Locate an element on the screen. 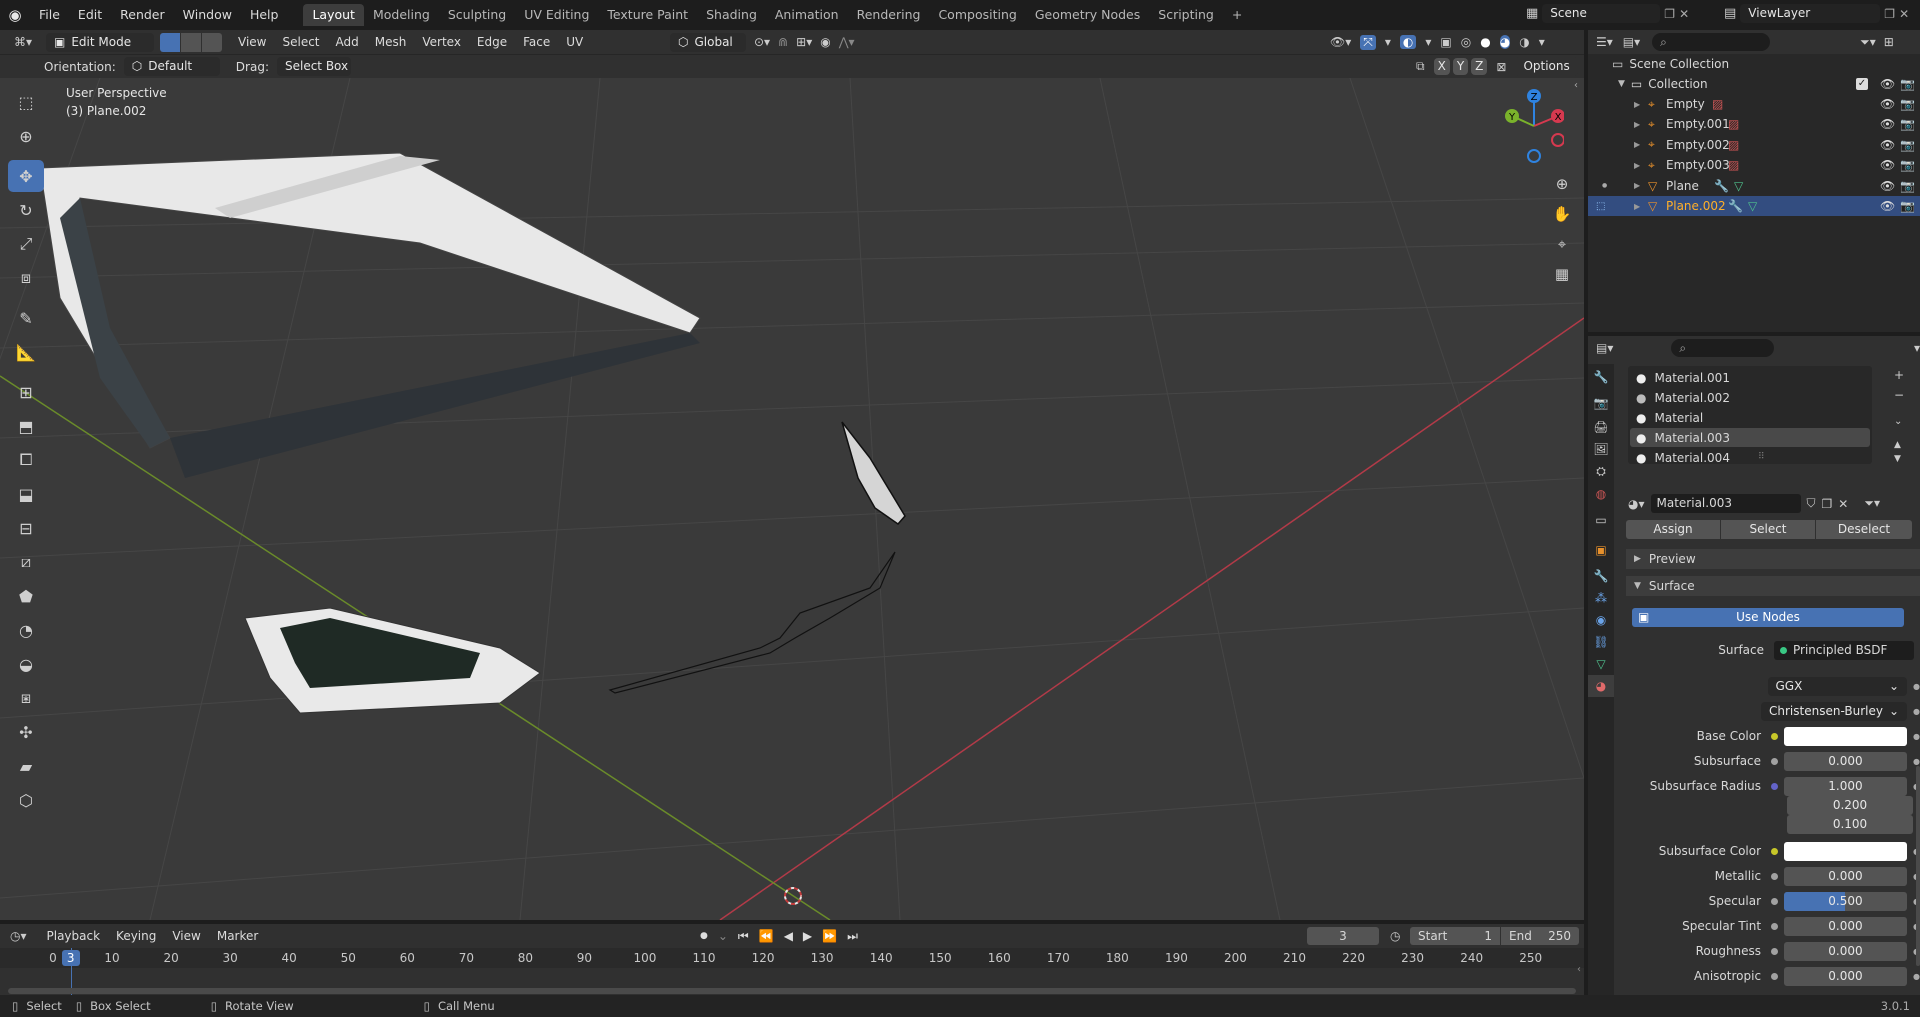 The width and height of the screenshot is (1920, 1017). number-field: 1.000 is located at coordinates (1845, 786).